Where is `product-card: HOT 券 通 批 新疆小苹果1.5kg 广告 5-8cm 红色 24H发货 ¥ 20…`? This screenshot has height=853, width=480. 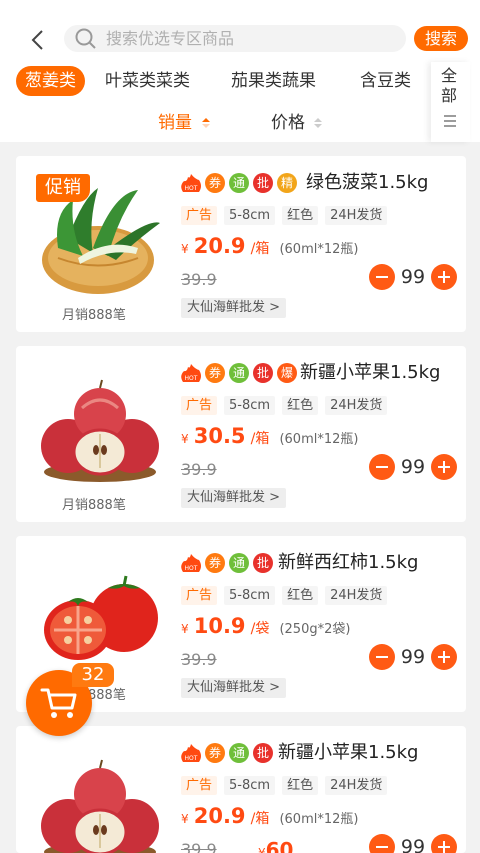
product-card: HOT 券 通 批 新疆小苹果1.5kg 广告 5-8cm 红色 24H发货 ¥ 20… is located at coordinates (241, 789).